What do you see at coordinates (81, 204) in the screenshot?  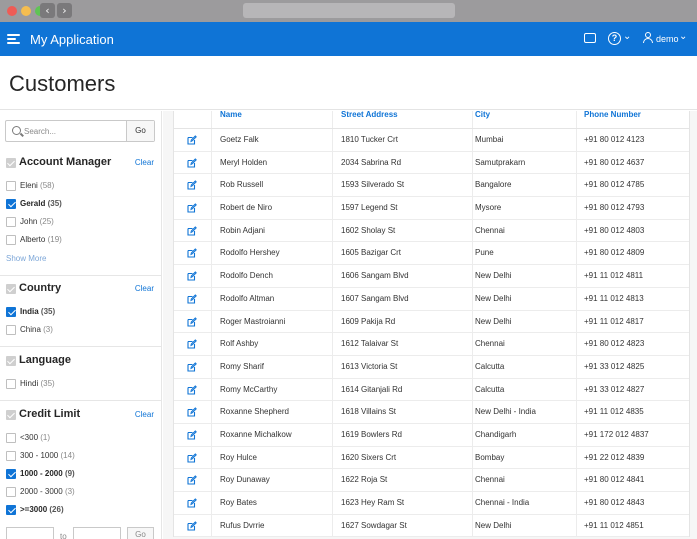 I see `facet-option: Gerald (35)` at bounding box center [81, 204].